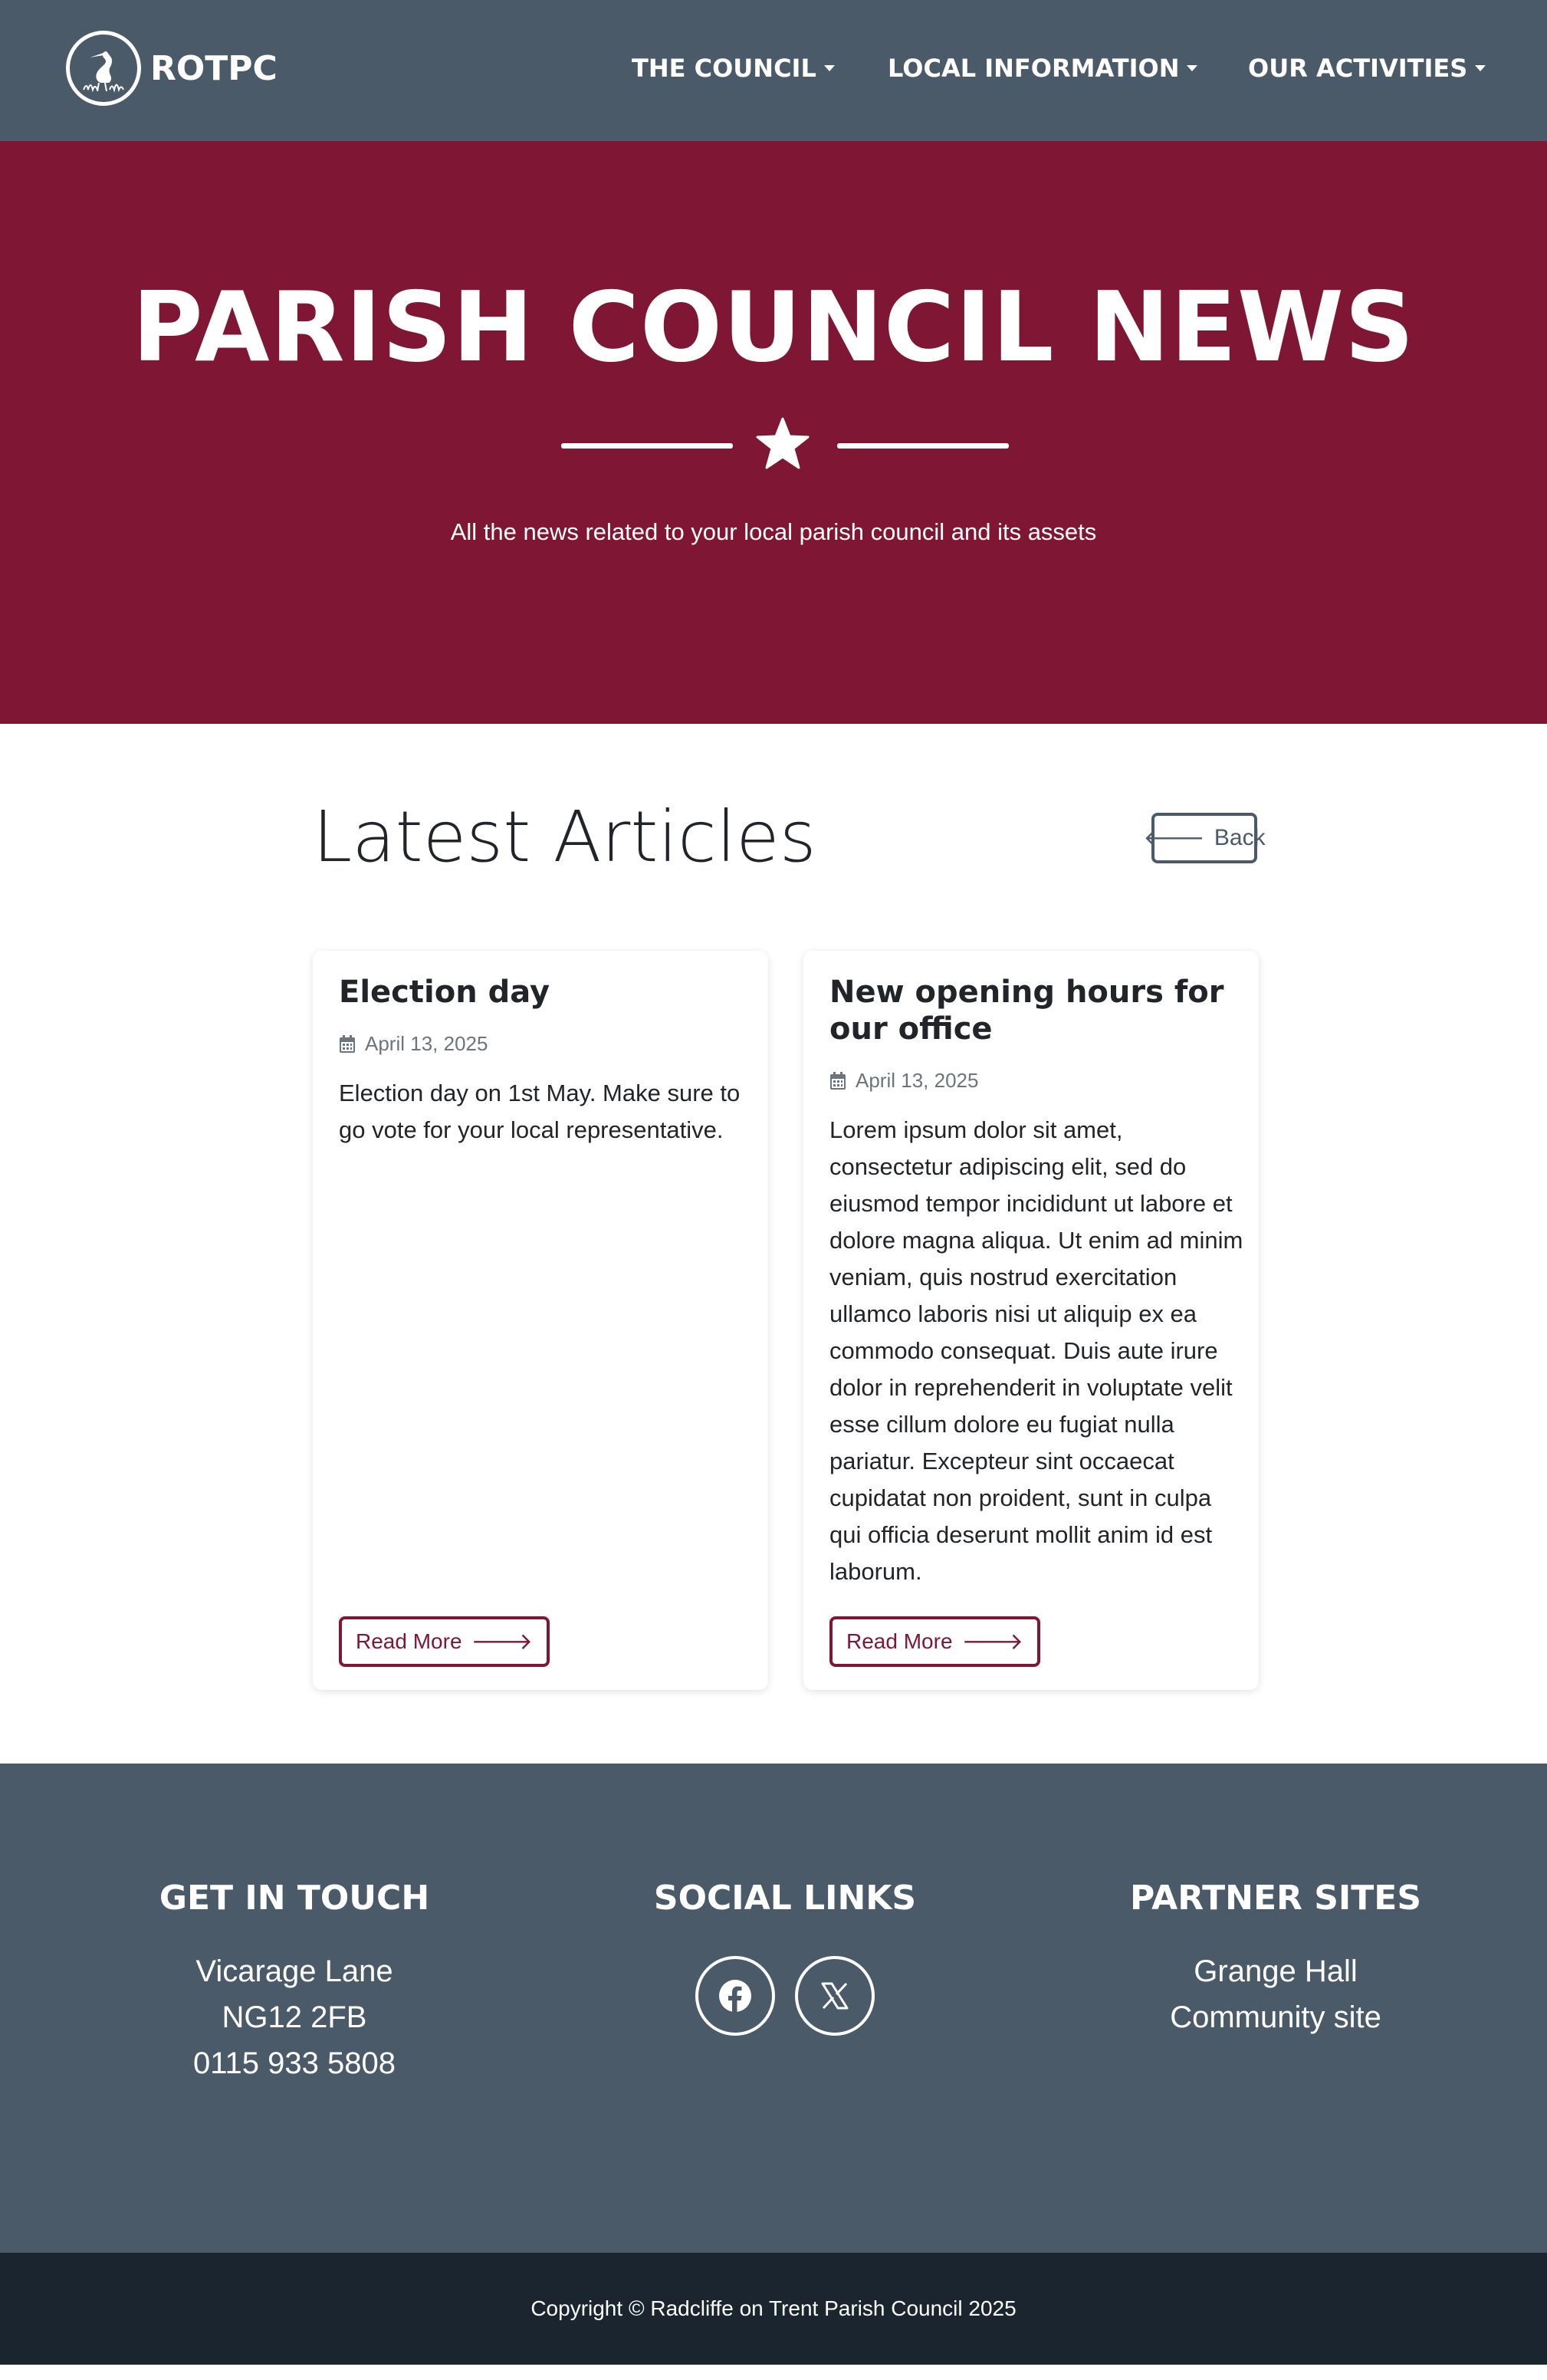 The height and width of the screenshot is (2380, 1547). I want to click on nav-our-activities: OUR ACTIVITIES, so click(1367, 68).